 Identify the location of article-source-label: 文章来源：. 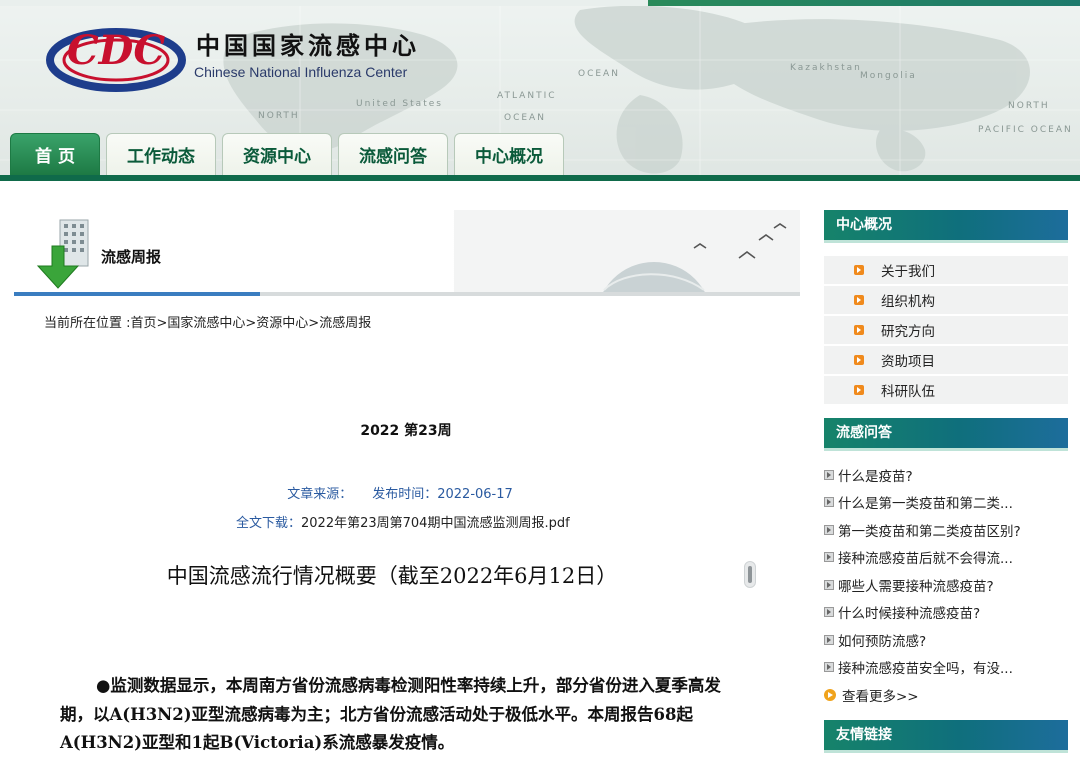
(320, 494).